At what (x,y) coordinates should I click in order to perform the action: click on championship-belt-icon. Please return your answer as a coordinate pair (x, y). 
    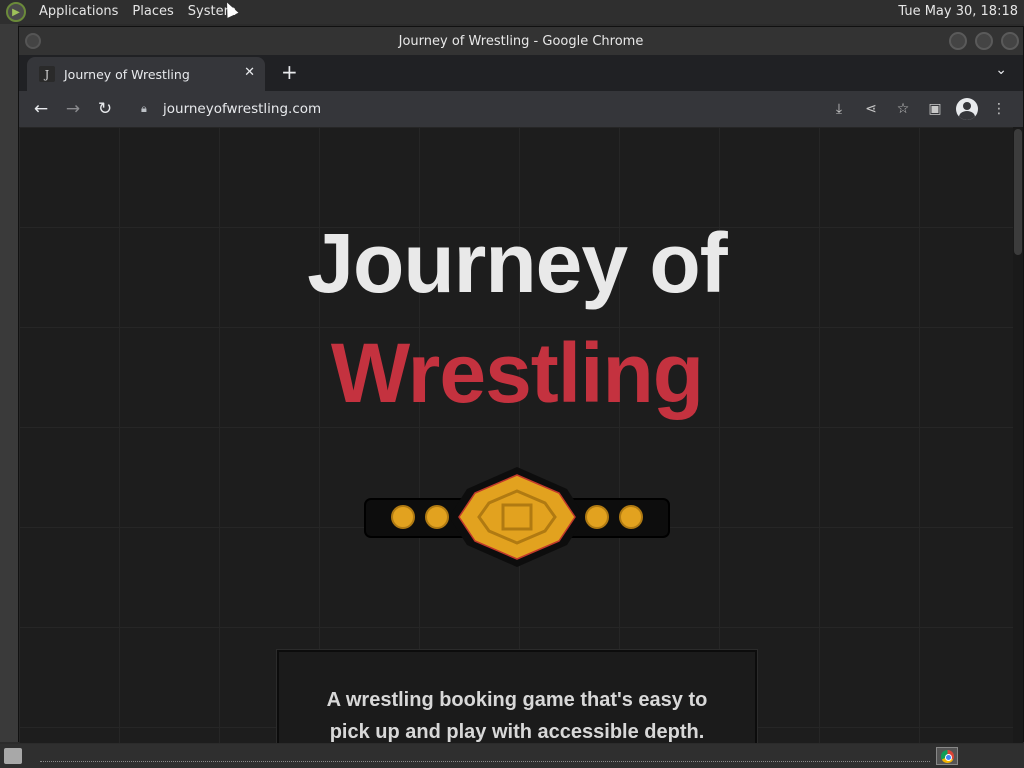
    Looking at the image, I should click on (517, 517).